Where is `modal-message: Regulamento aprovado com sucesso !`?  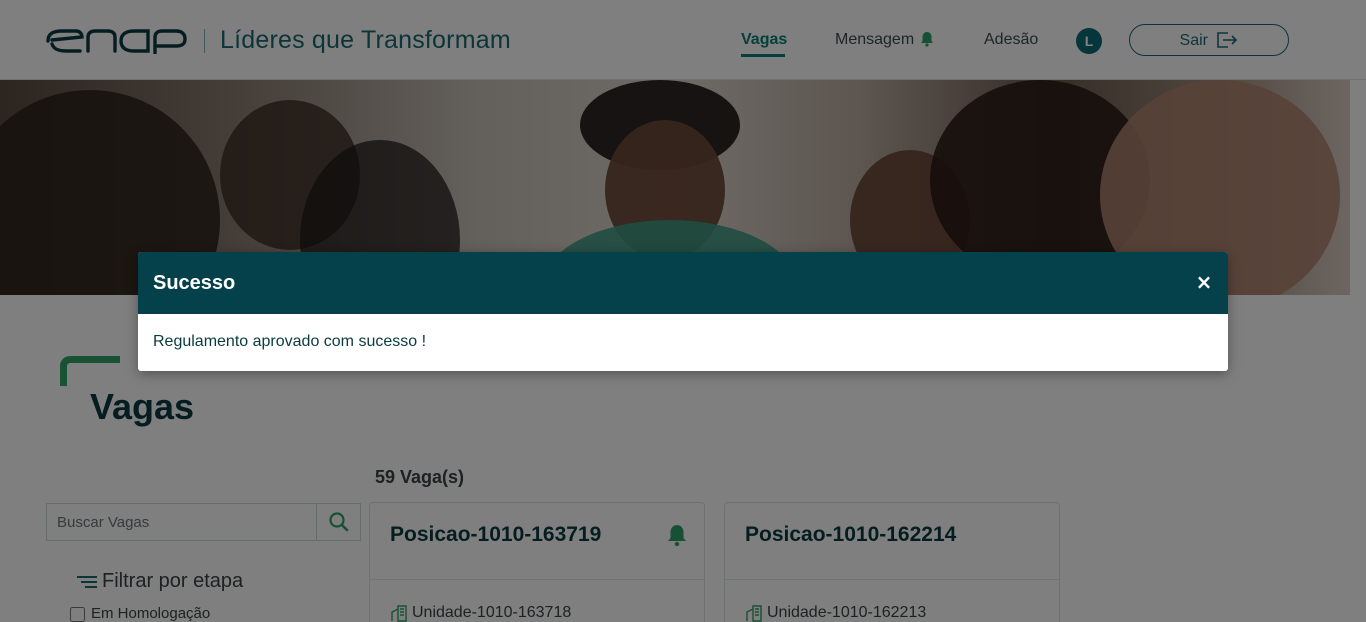 modal-message: Regulamento aprovado com sucesso ! is located at coordinates (290, 341).